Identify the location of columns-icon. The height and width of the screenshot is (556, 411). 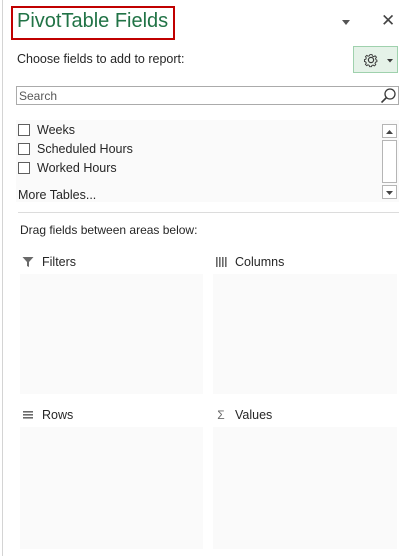
(221, 262).